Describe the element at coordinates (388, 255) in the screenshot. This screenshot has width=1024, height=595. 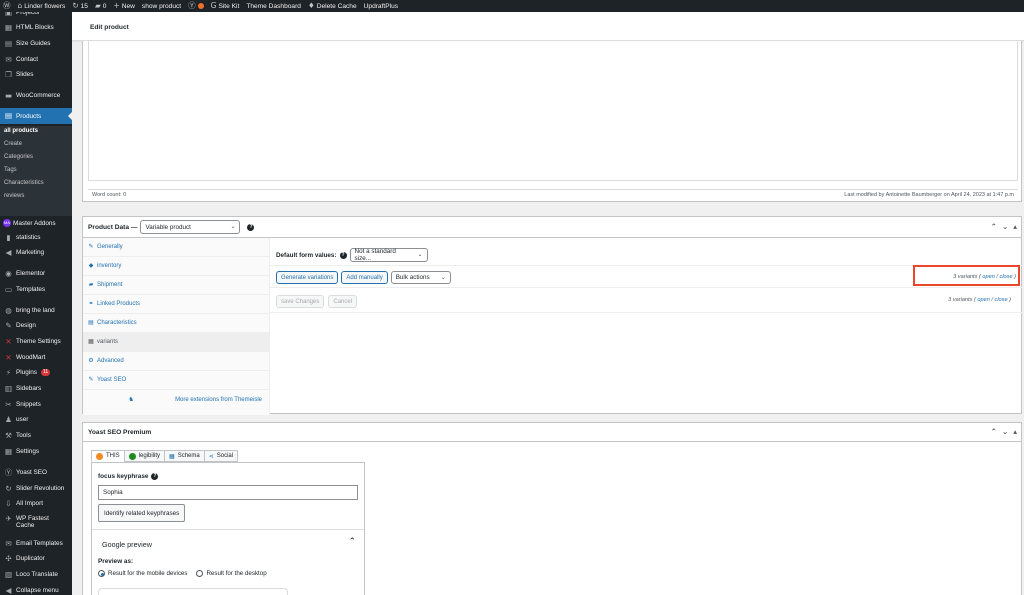
I see `default-form-select: Not a standard size... ⌄` at that location.